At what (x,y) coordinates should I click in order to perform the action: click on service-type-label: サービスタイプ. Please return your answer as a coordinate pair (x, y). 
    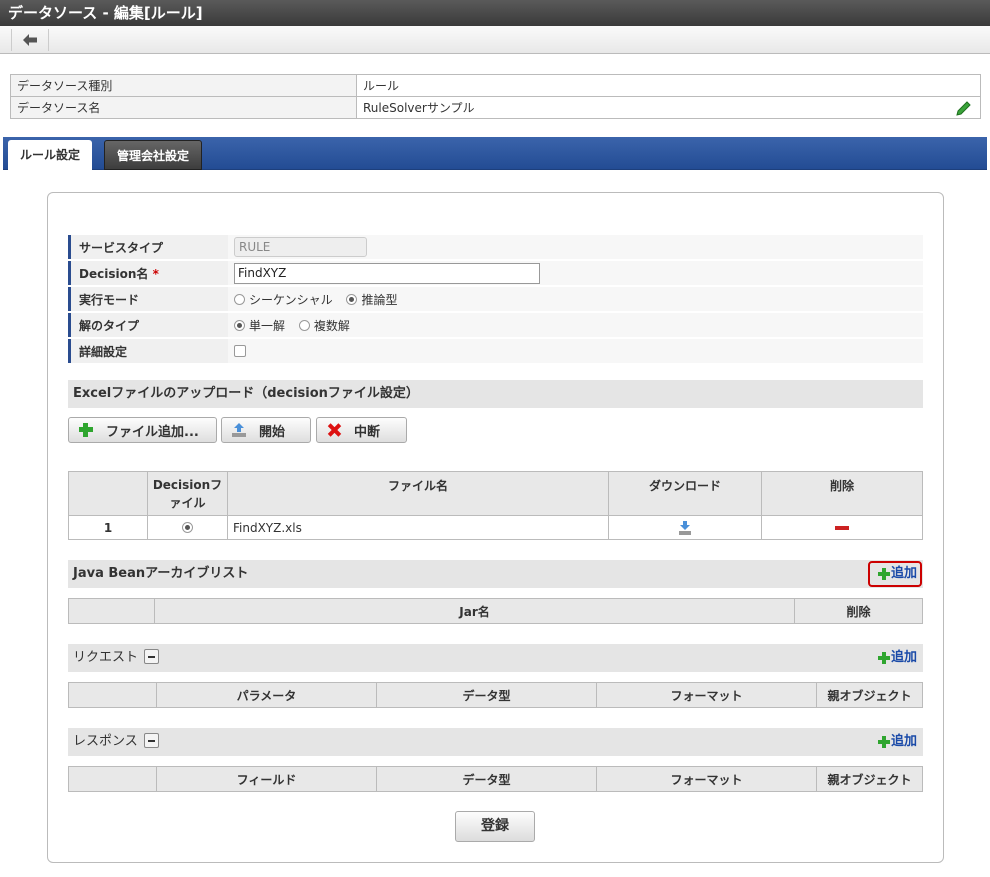
    Looking at the image, I should click on (148, 247).